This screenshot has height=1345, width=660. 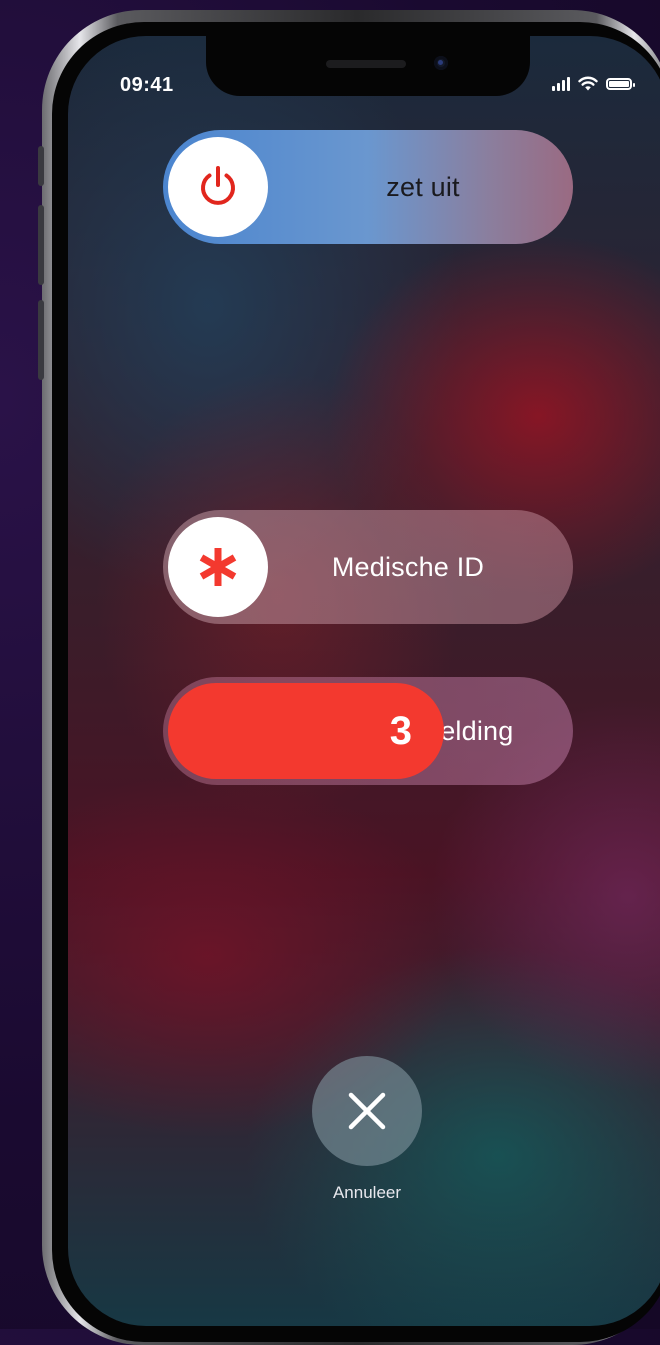 What do you see at coordinates (41, 340) in the screenshot?
I see `side-button-volume-down` at bounding box center [41, 340].